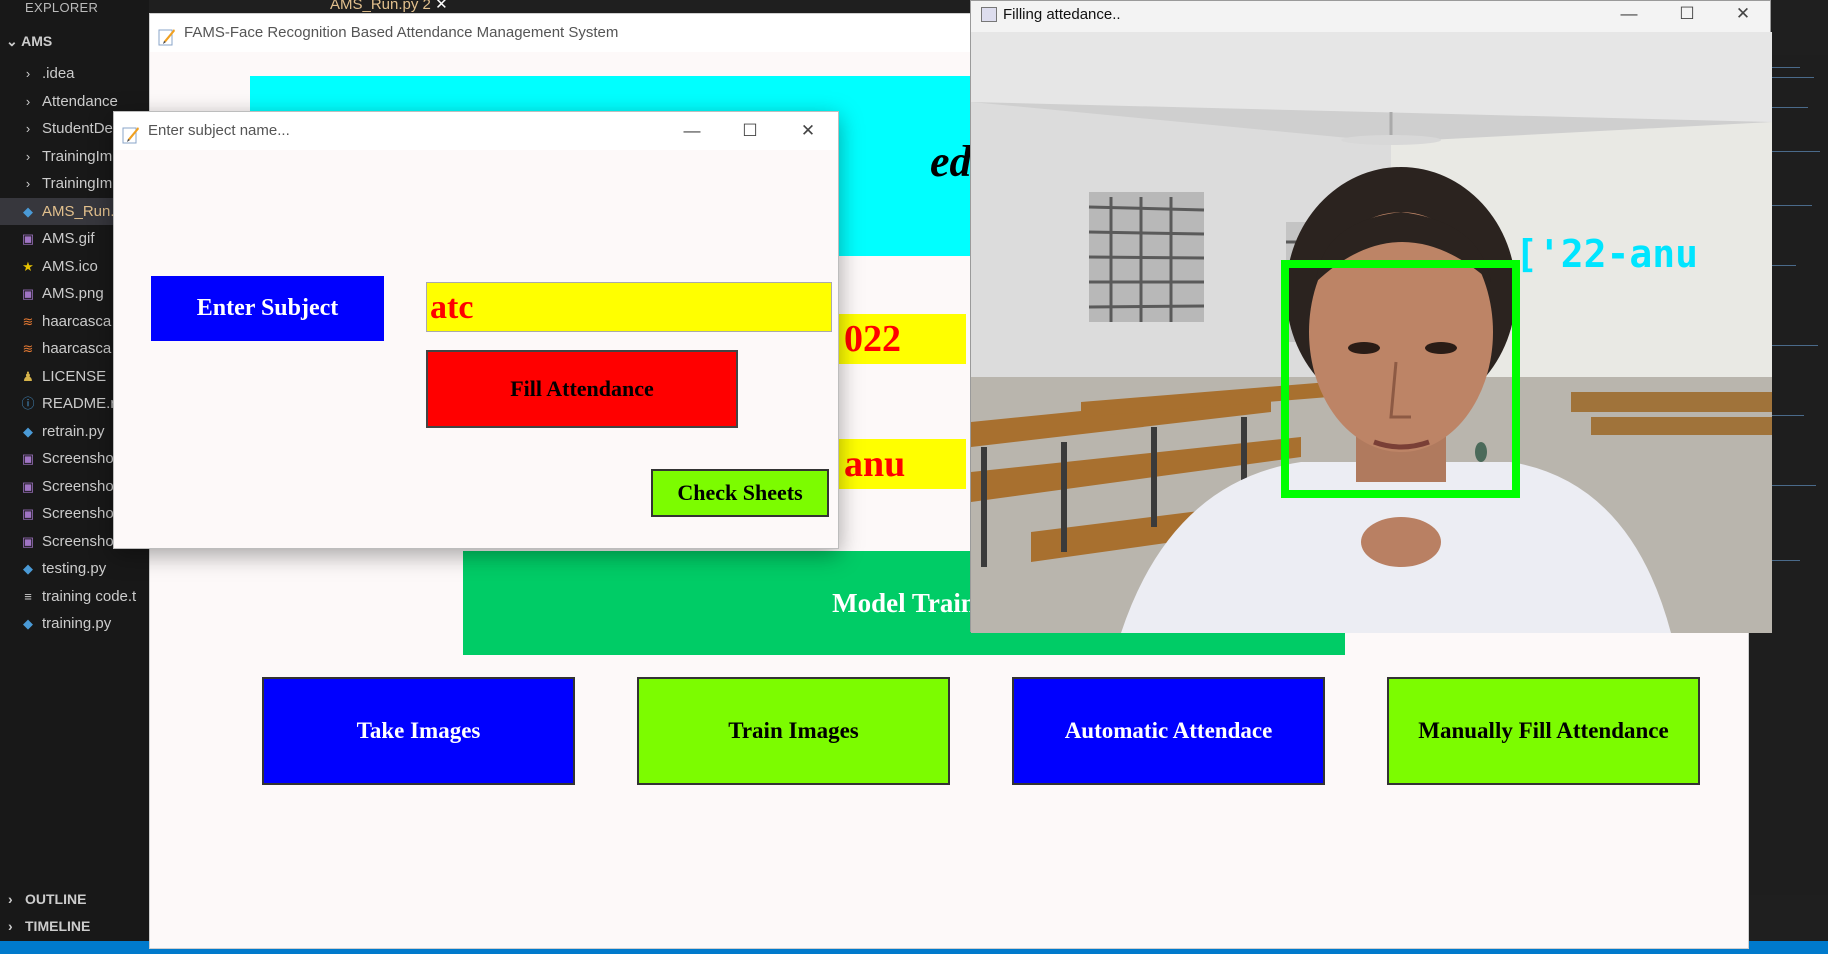  I want to click on tree-item-label: .idea, so click(58, 73).